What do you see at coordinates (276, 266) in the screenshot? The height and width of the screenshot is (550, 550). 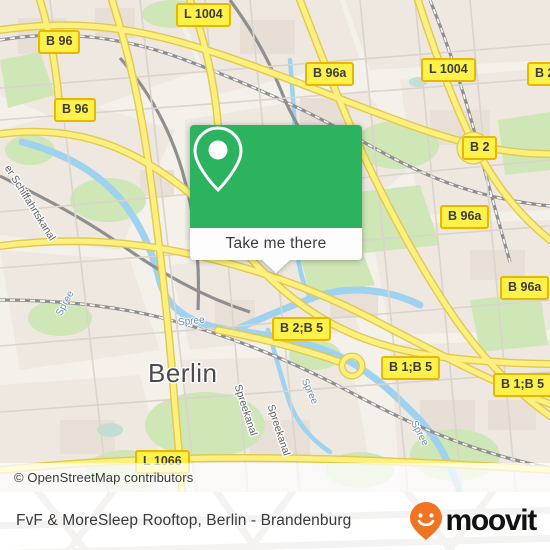 I see `popup-pointer-tail` at bounding box center [276, 266].